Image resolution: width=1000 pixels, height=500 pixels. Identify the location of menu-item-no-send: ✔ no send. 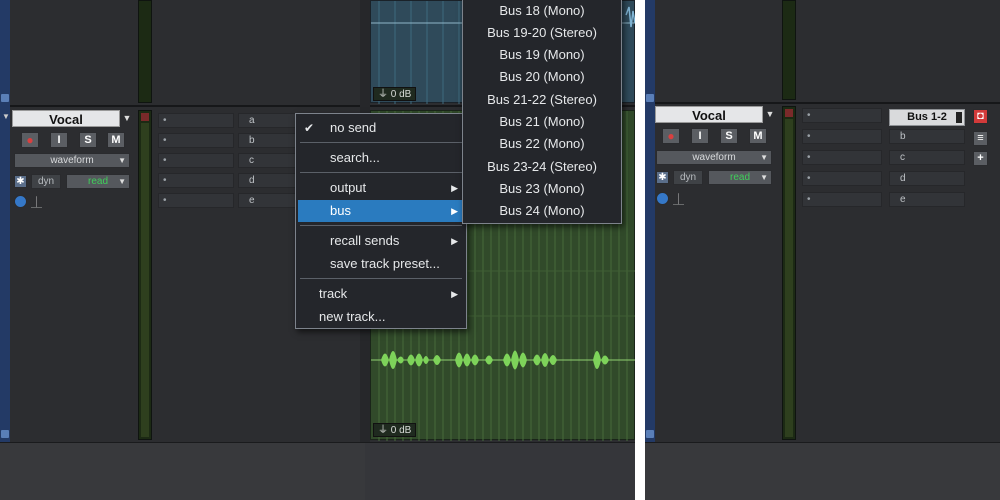
(381, 128).